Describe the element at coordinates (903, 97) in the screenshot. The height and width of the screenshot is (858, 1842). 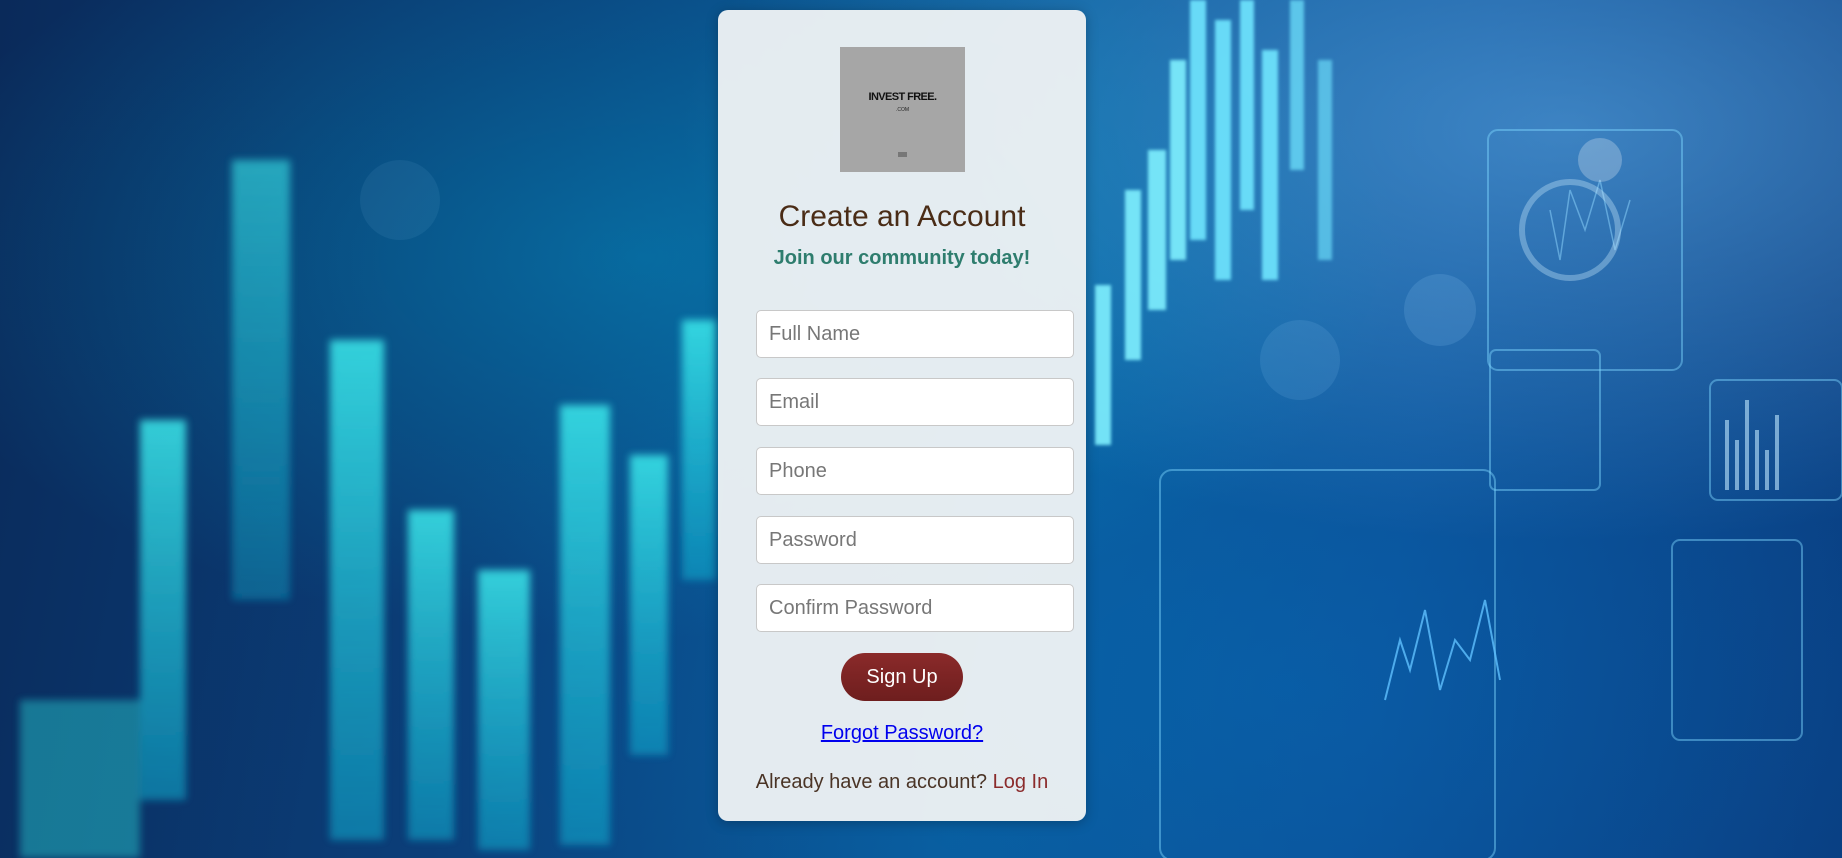
I see `logo-wordmark: INVEST FREE.` at that location.